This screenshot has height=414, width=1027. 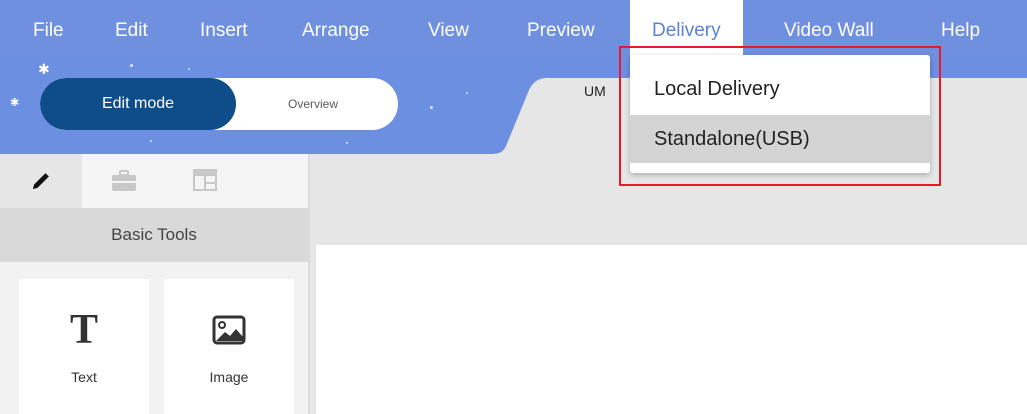 I want to click on tab-layout, so click(x=205, y=181).